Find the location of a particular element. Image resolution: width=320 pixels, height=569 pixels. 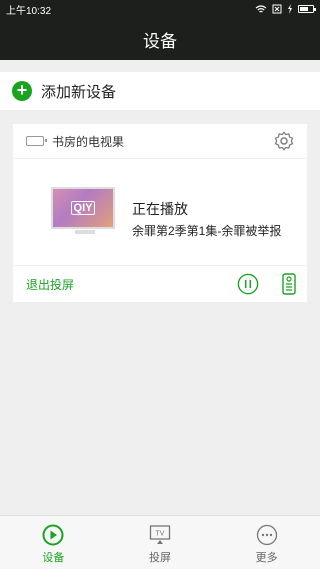

video-logo: QIY is located at coordinates (83, 208).